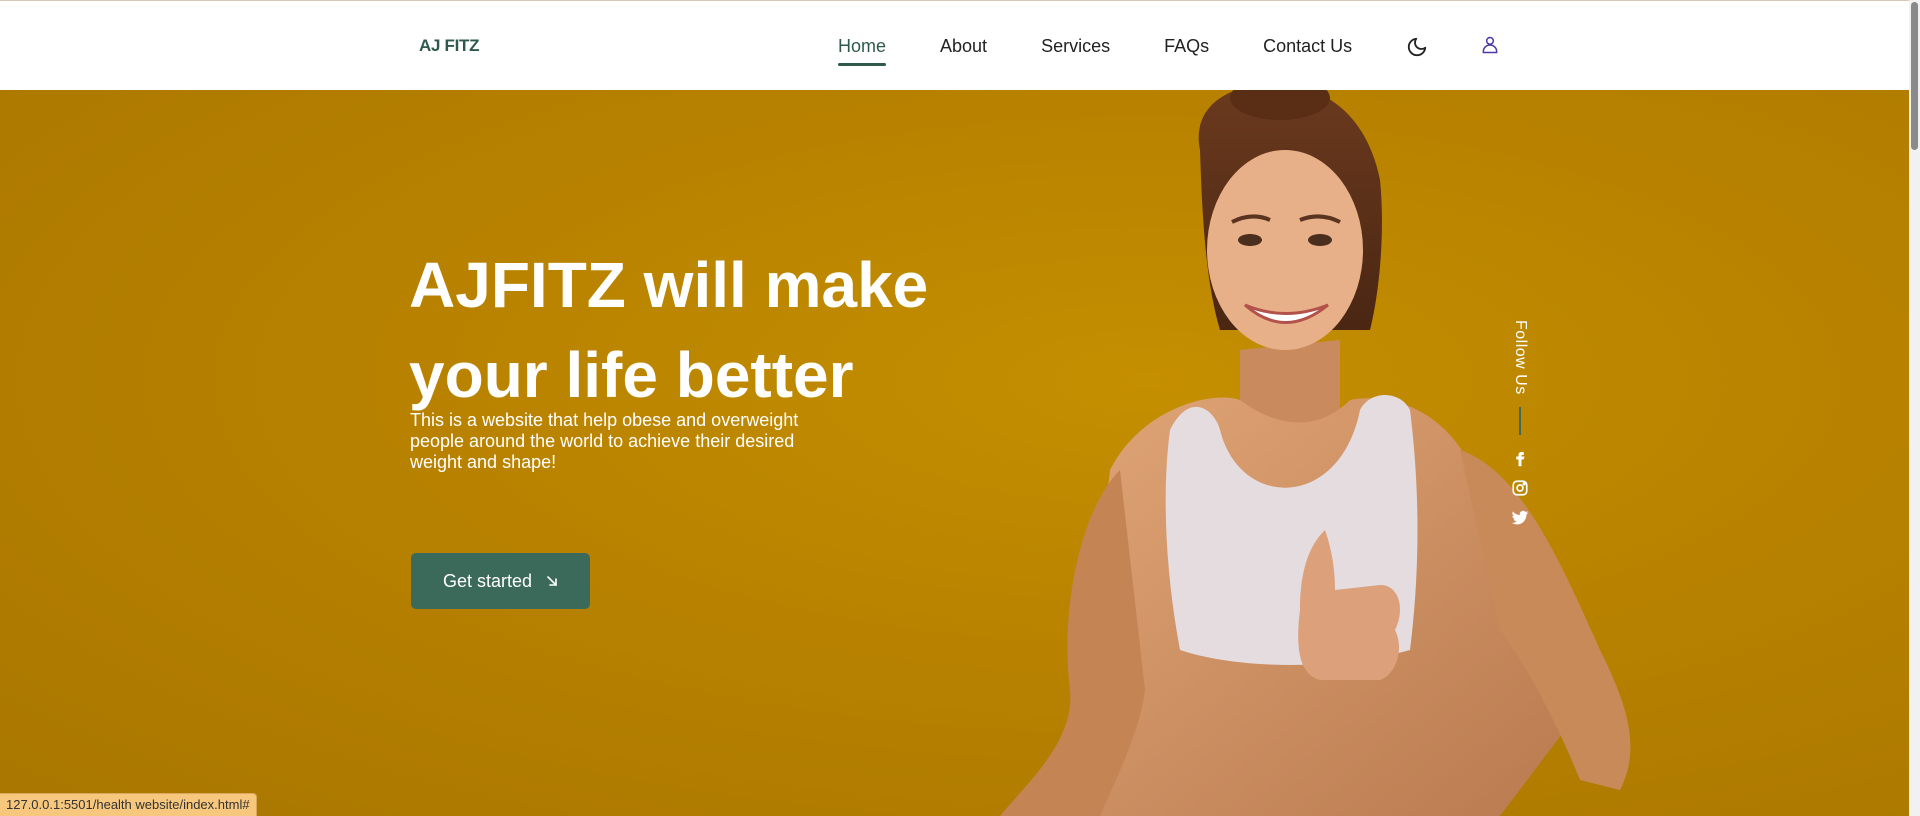 This screenshot has width=1920, height=816. Describe the element at coordinates (1075, 46) in the screenshot. I see `nav-services: Services` at that location.